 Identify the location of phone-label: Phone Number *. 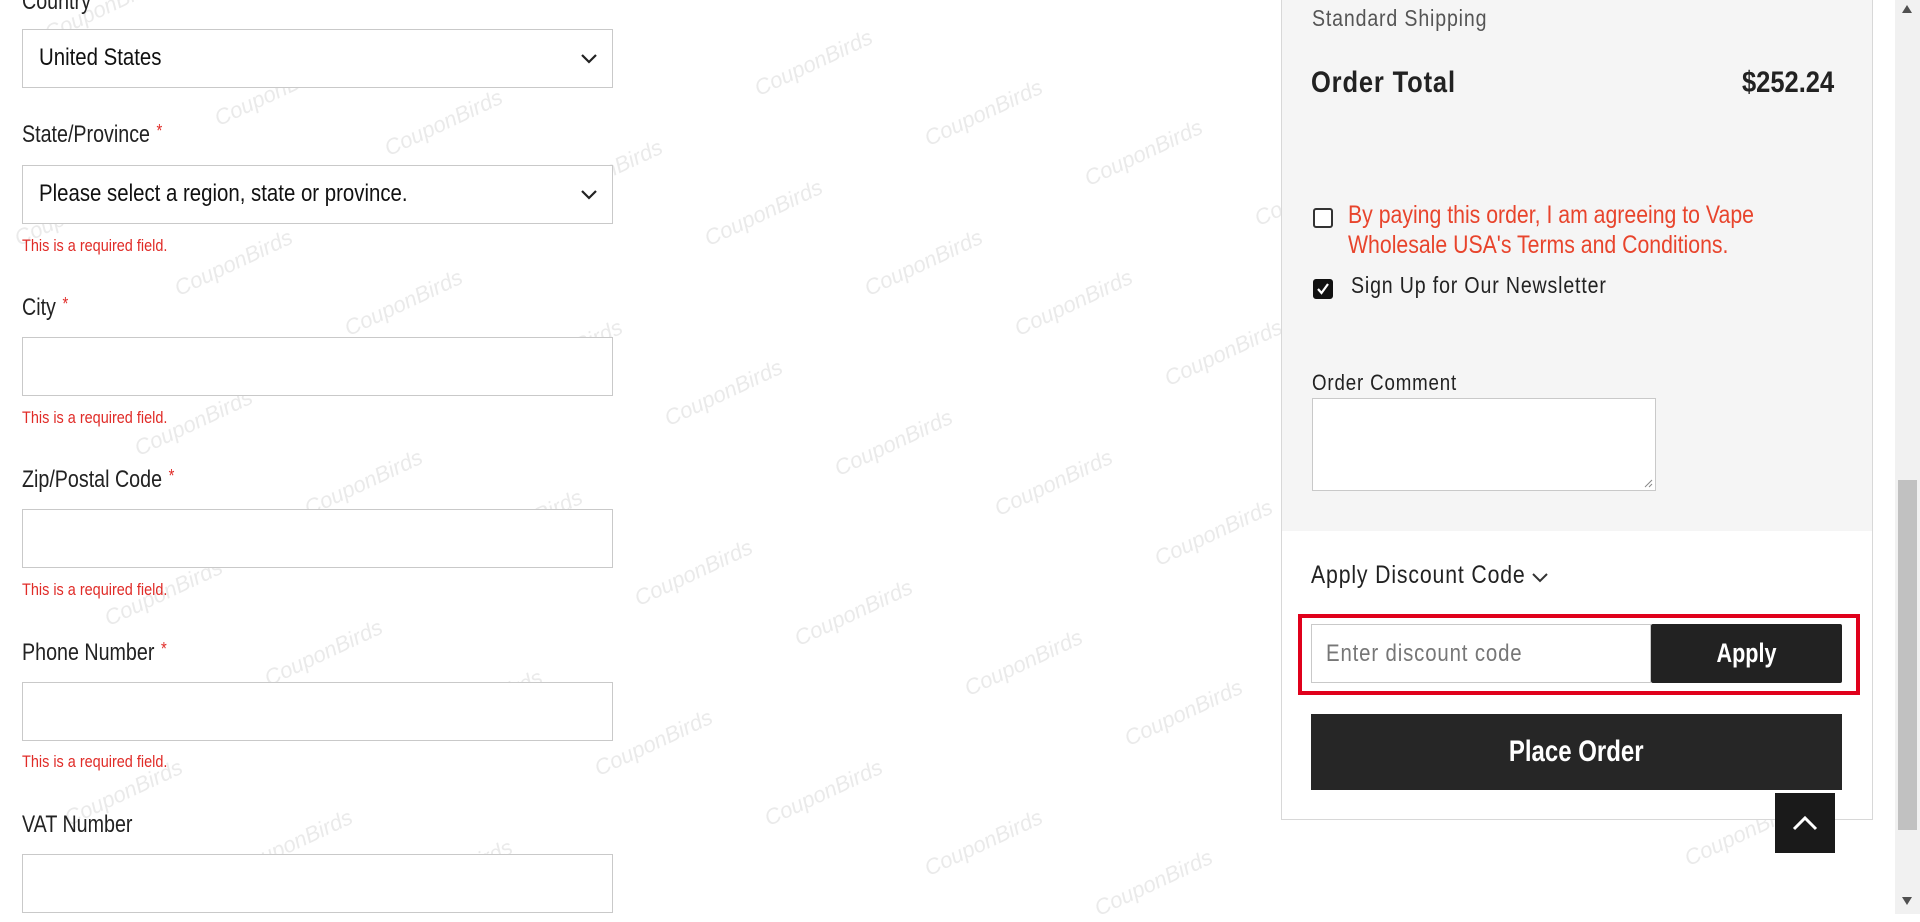
(94, 652).